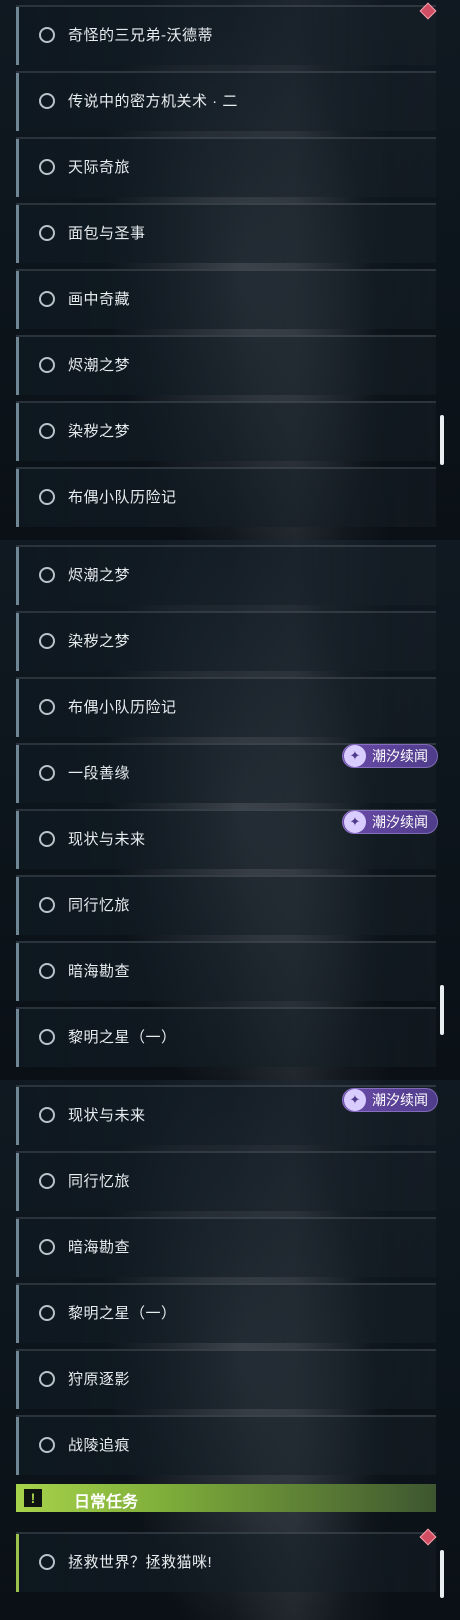 The image size is (460, 1620). I want to click on quest-row: 画中奇藏, so click(226, 299).